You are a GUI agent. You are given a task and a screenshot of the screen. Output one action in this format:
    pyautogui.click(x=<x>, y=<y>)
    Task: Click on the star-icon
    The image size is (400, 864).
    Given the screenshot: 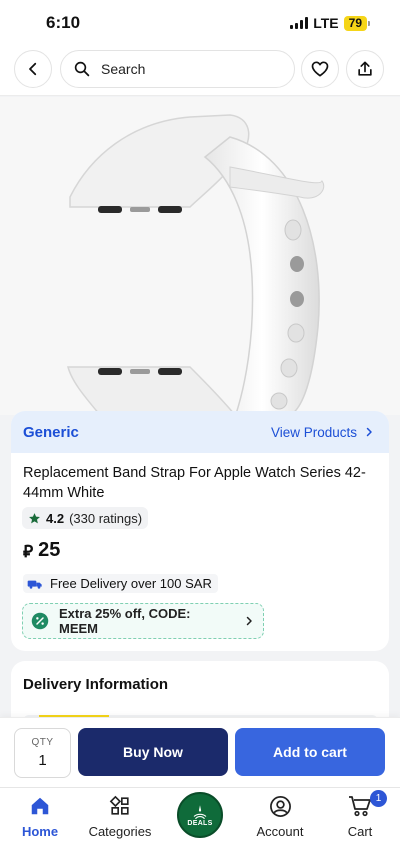 What is the action you would take?
    pyautogui.click(x=34, y=517)
    